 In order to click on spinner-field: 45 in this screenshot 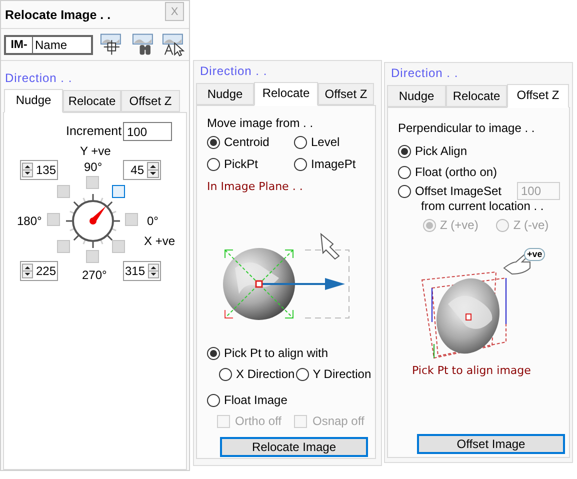, I will do `click(142, 170)`.